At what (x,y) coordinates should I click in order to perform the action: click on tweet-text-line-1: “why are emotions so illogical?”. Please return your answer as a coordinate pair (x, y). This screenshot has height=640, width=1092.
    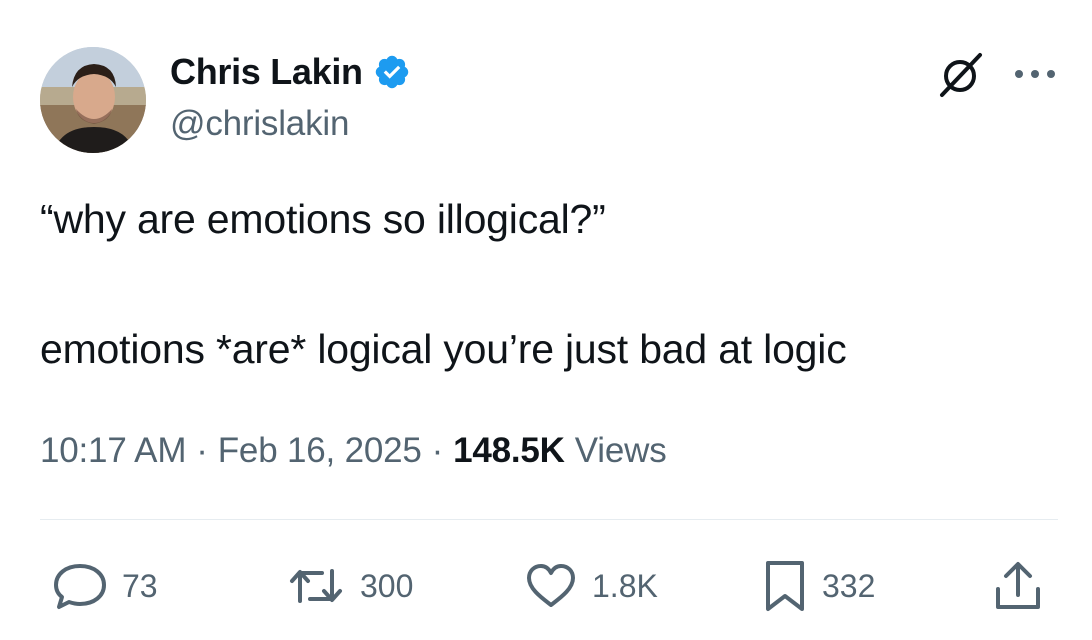
    Looking at the image, I should click on (323, 219).